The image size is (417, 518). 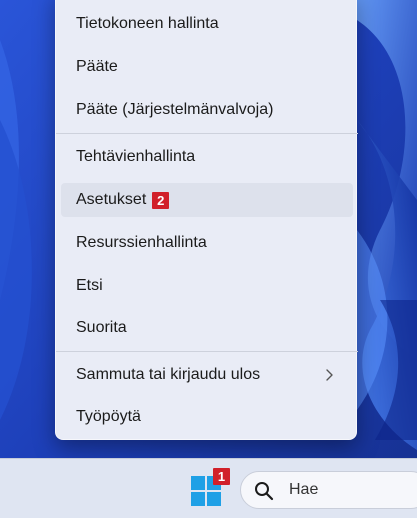 I want to click on menu-item-label: Resurssienhallinta, so click(x=141, y=242).